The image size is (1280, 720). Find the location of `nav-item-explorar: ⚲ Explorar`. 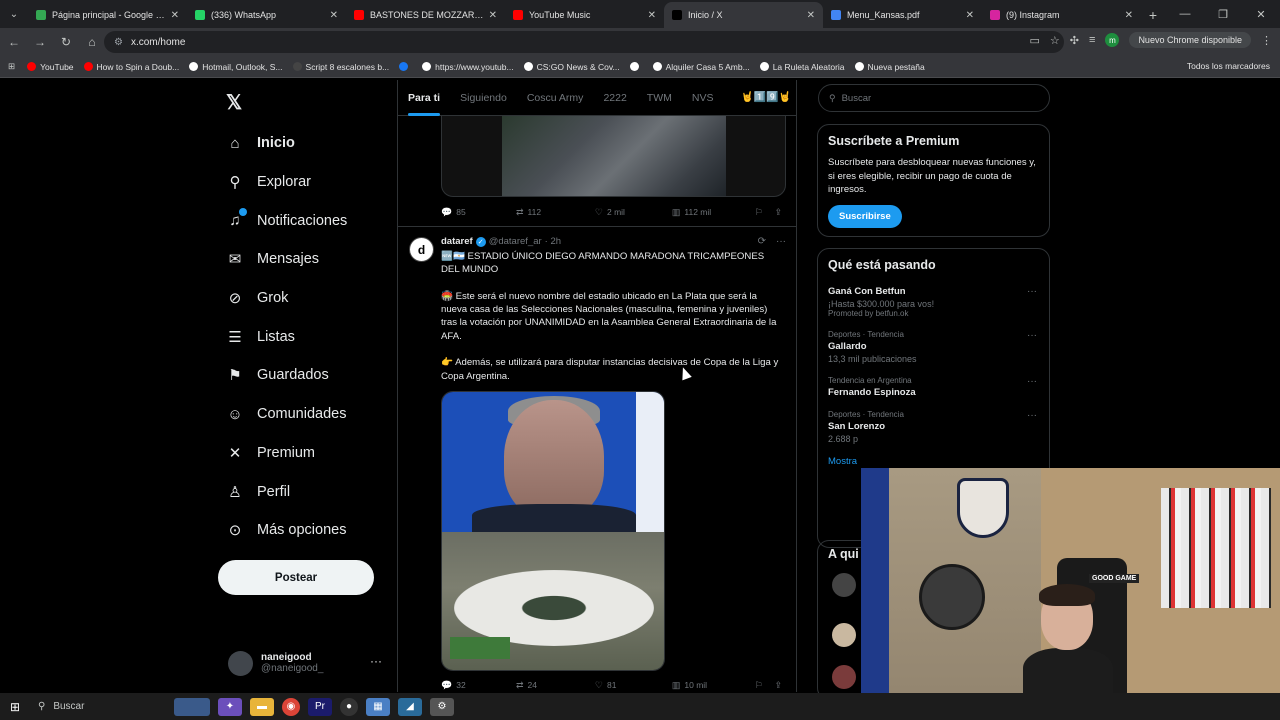

nav-item-explorar: ⚲ Explorar is located at coordinates (286, 182).